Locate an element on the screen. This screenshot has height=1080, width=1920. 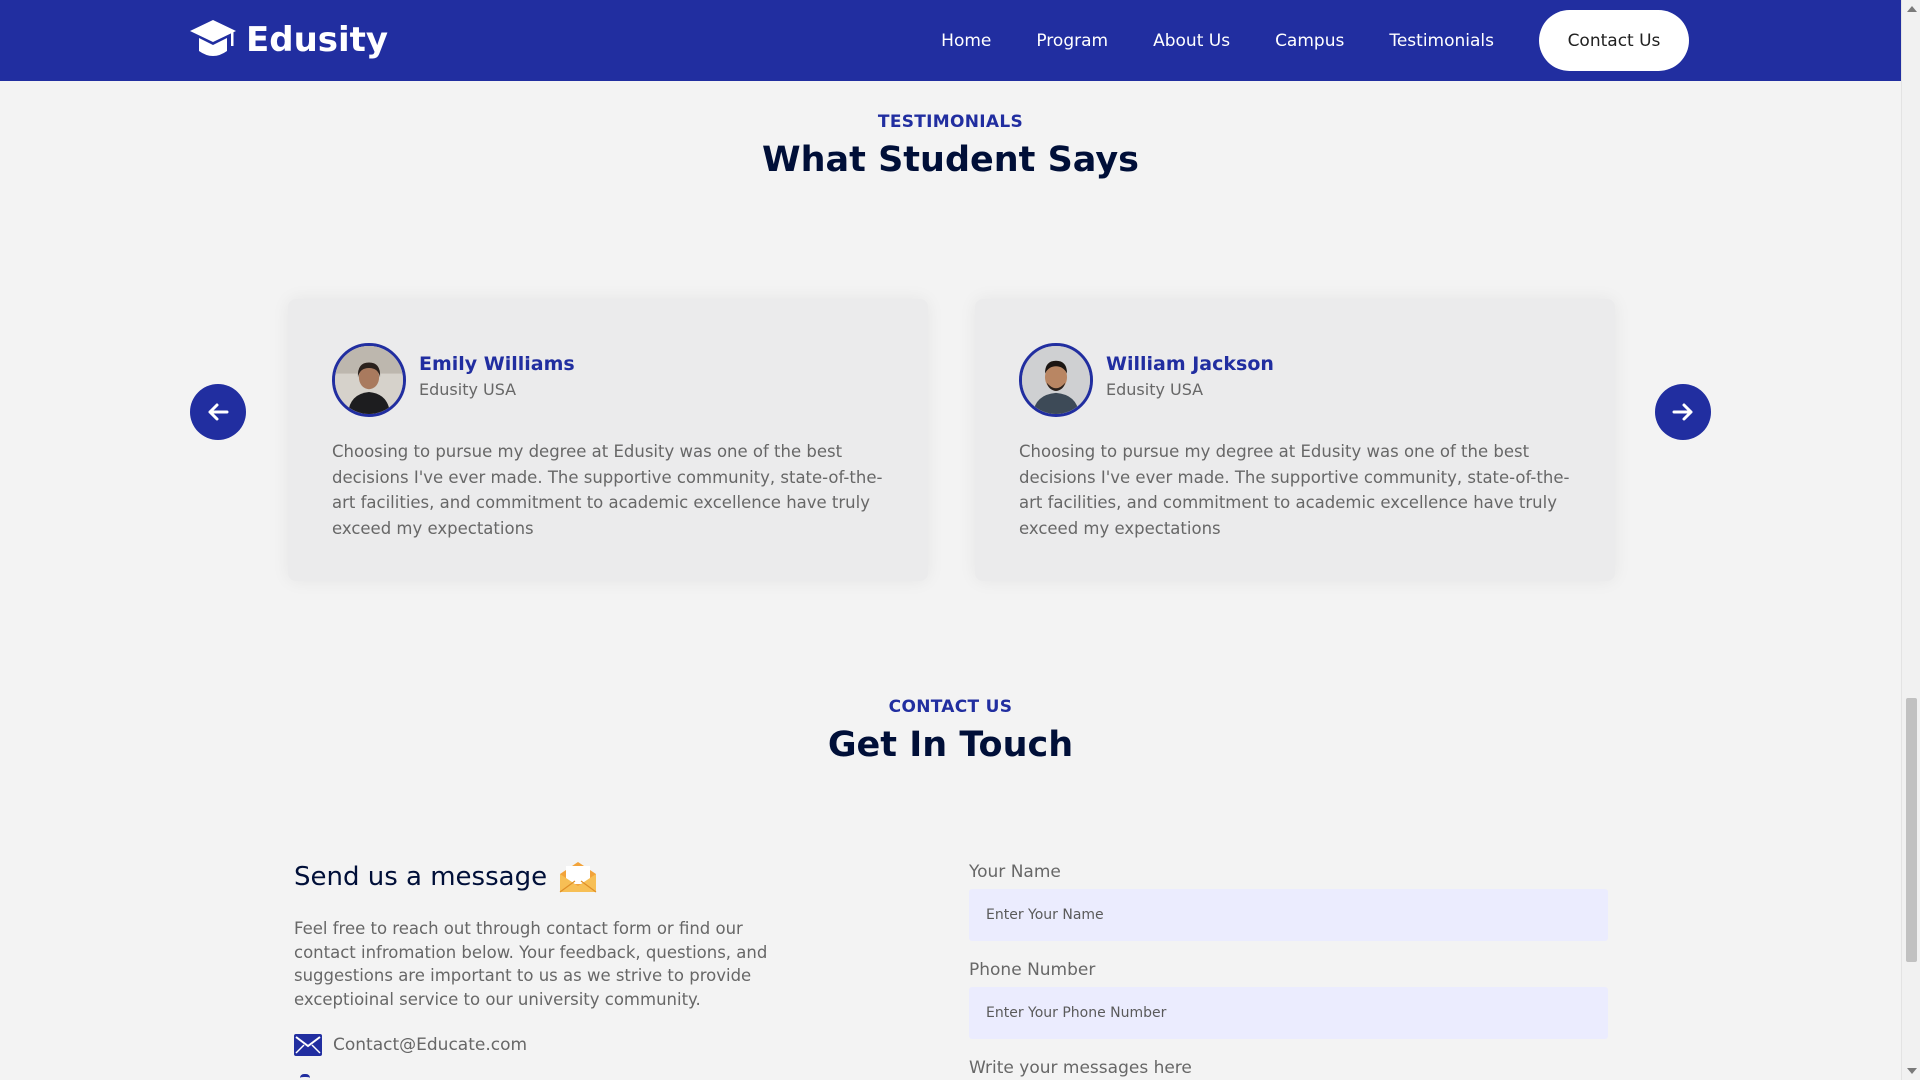
testimonials-title: What Student Says is located at coordinates (950, 160).